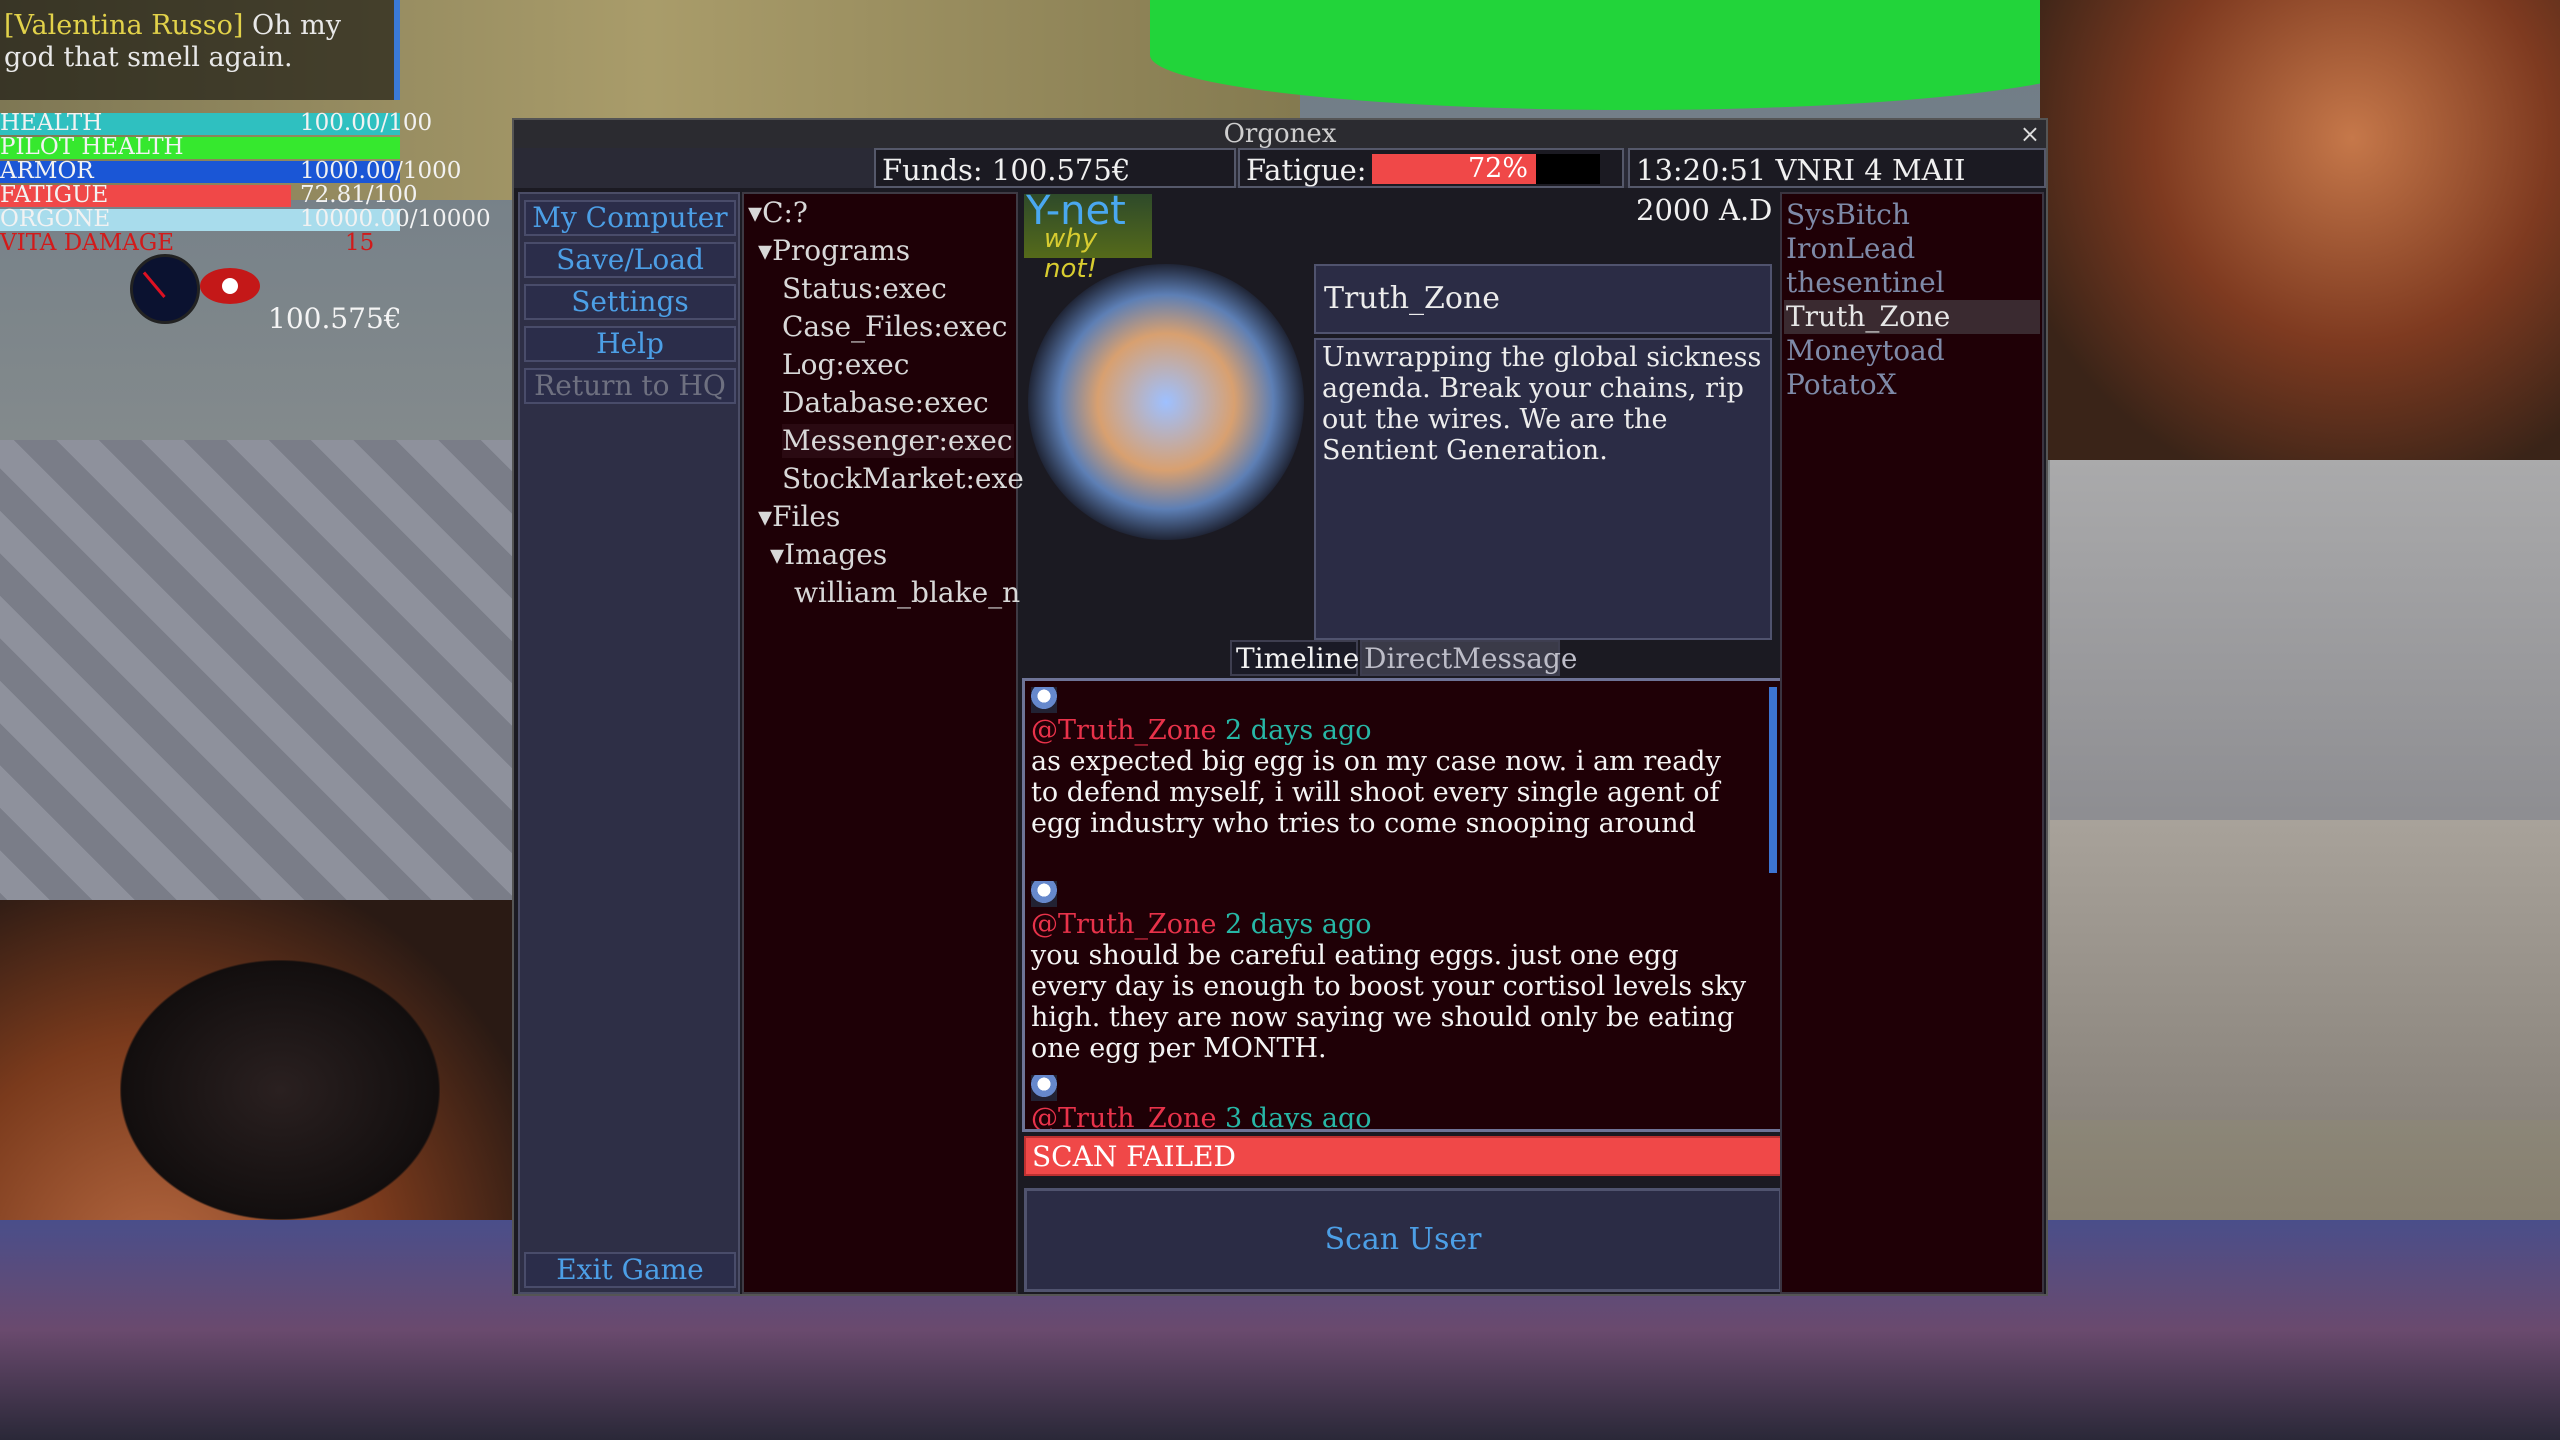 The image size is (2560, 1440). I want to click on stat-label: ARMOR, so click(47, 171).